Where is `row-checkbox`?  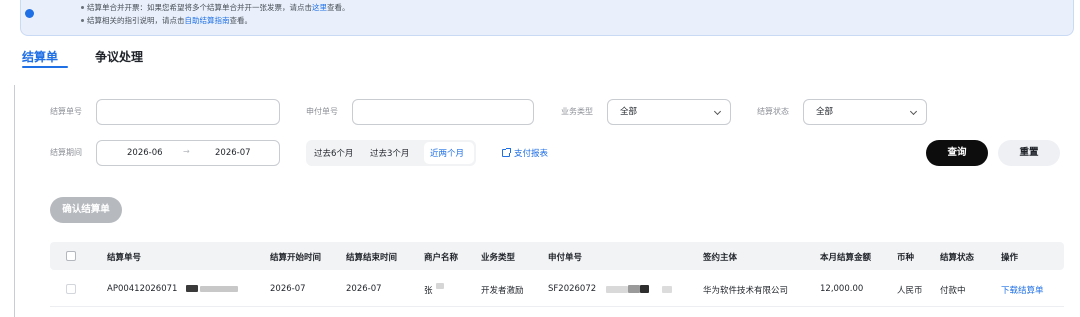 row-checkbox is located at coordinates (71, 289).